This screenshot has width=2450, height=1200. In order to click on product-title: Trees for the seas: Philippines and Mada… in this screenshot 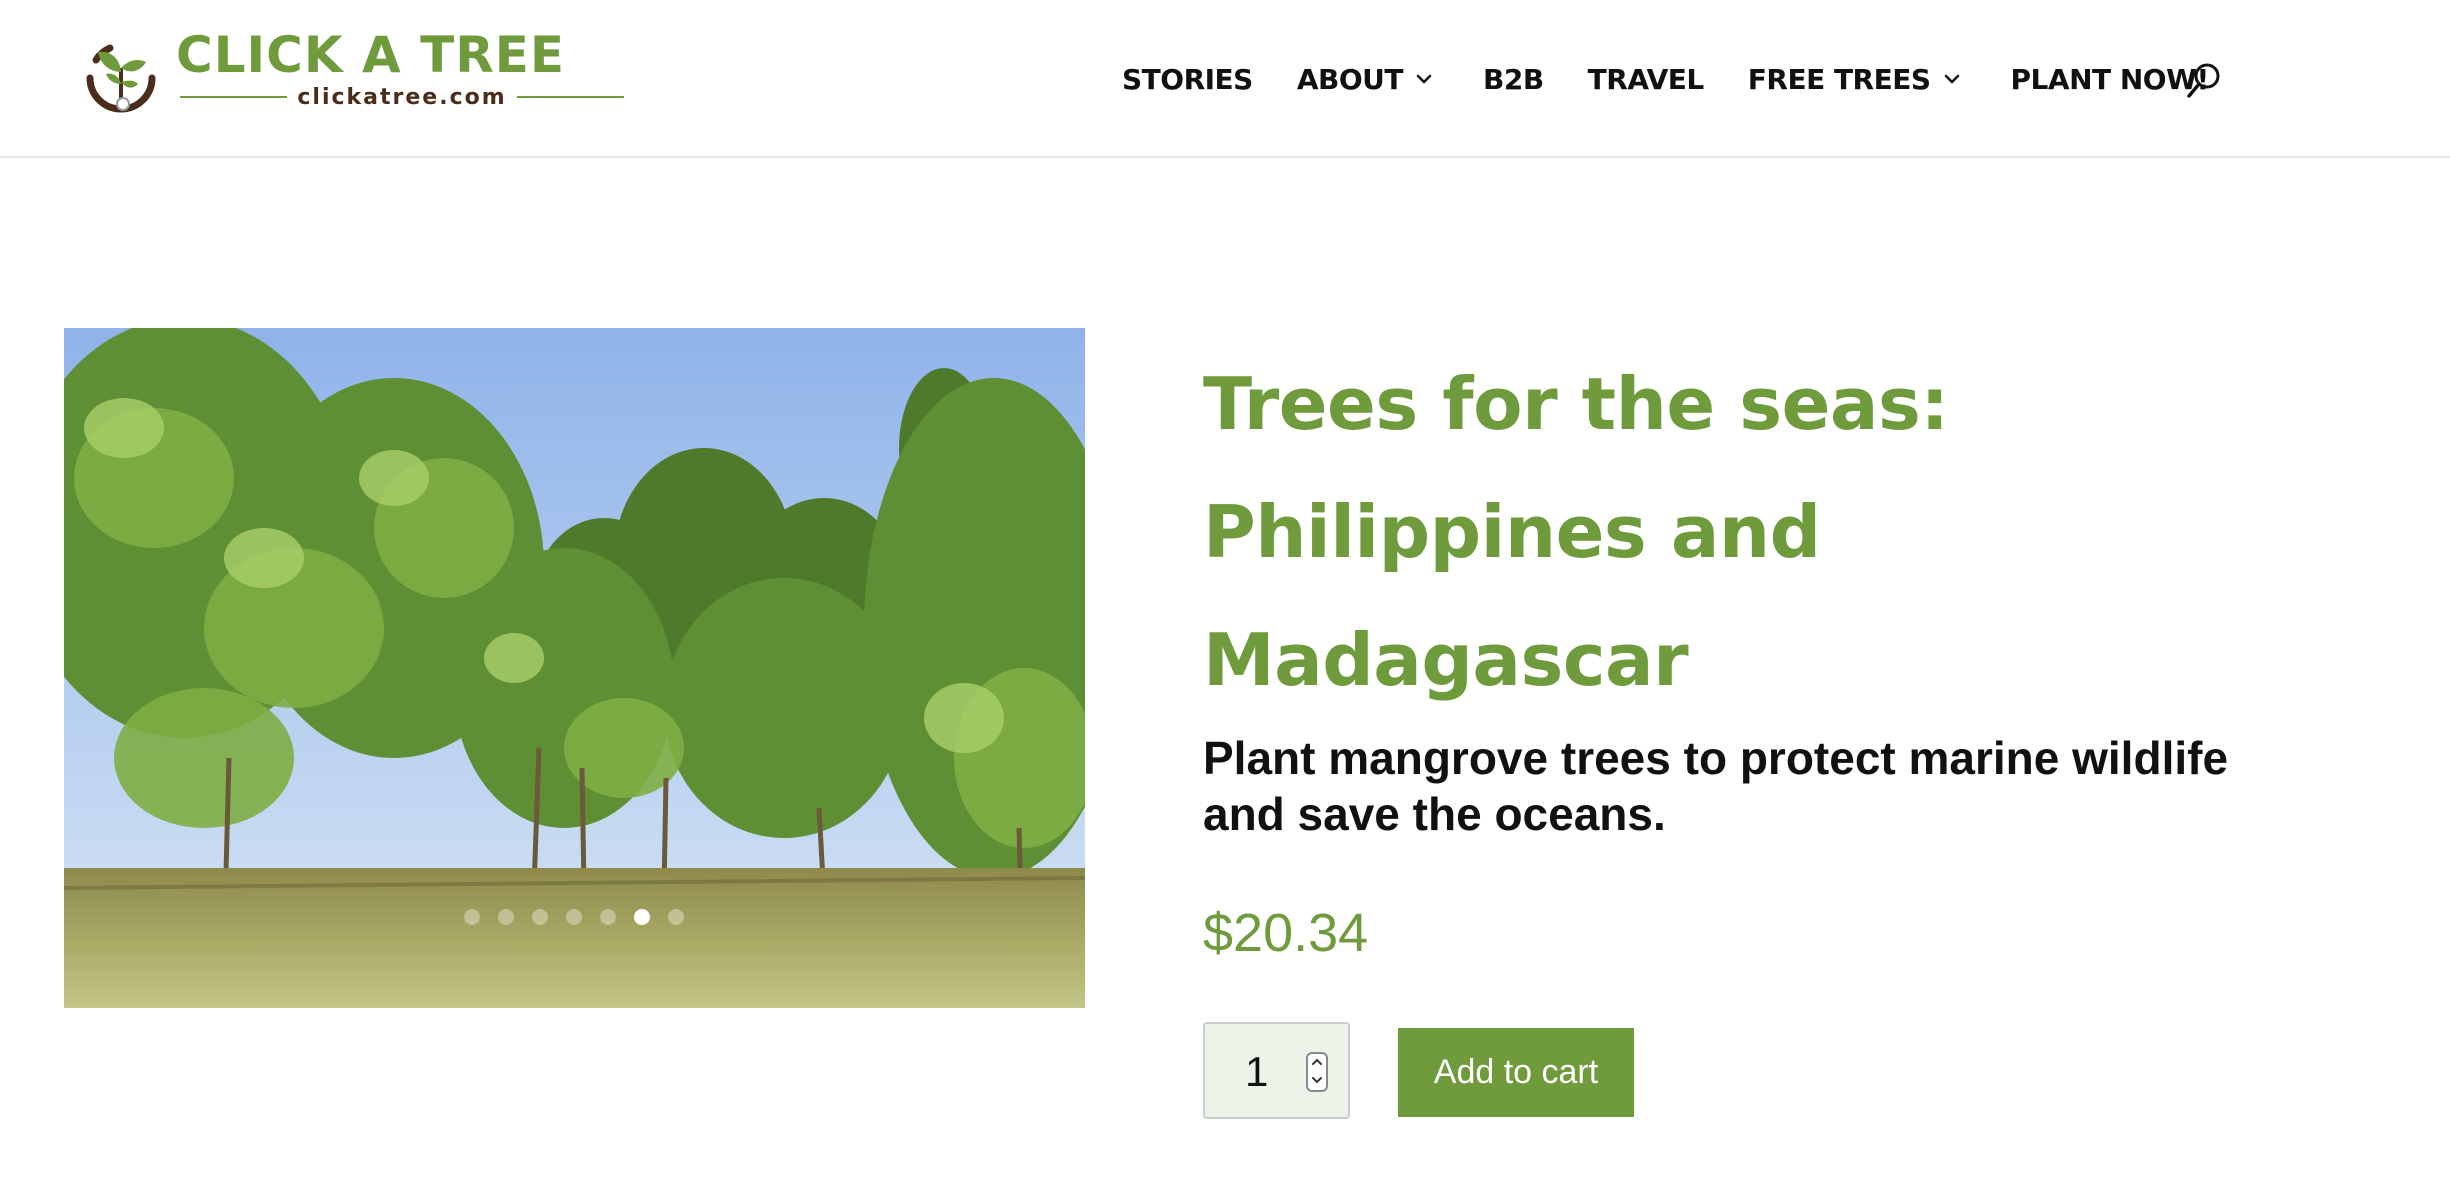, I will do `click(1576, 532)`.